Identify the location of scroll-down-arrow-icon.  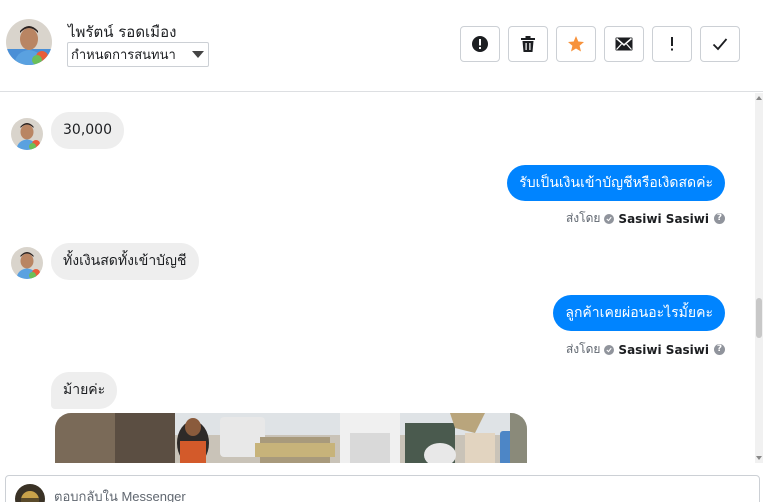
(759, 458).